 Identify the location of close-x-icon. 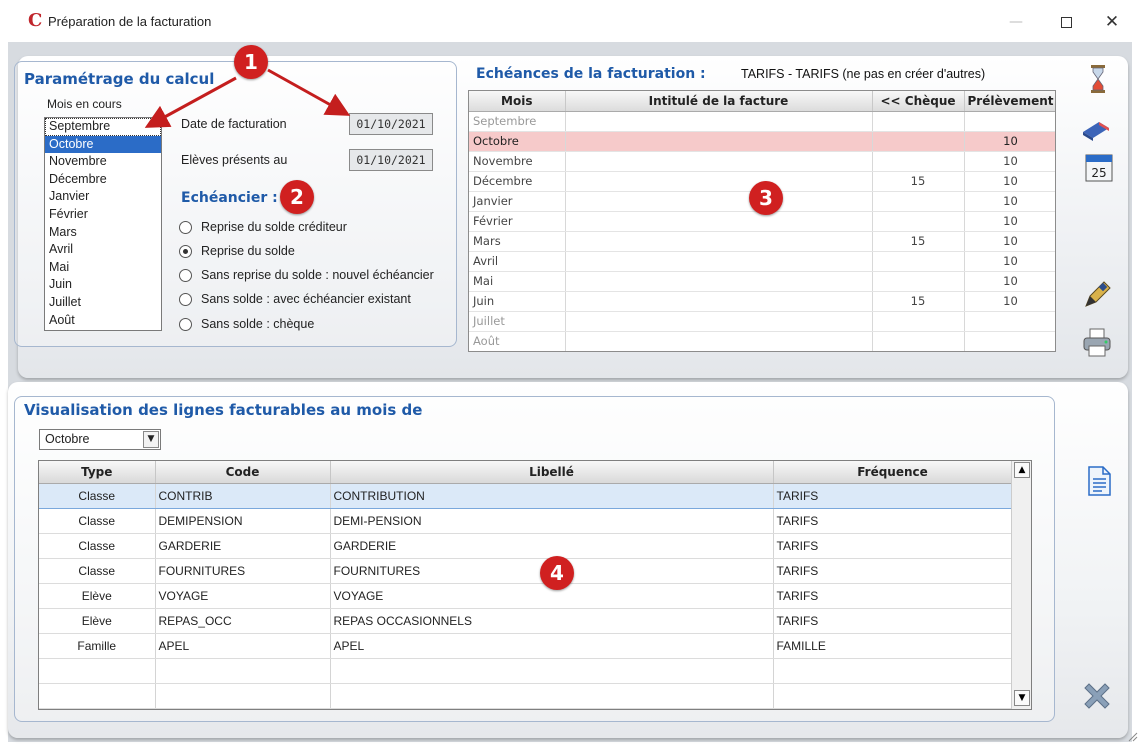
(1097, 697).